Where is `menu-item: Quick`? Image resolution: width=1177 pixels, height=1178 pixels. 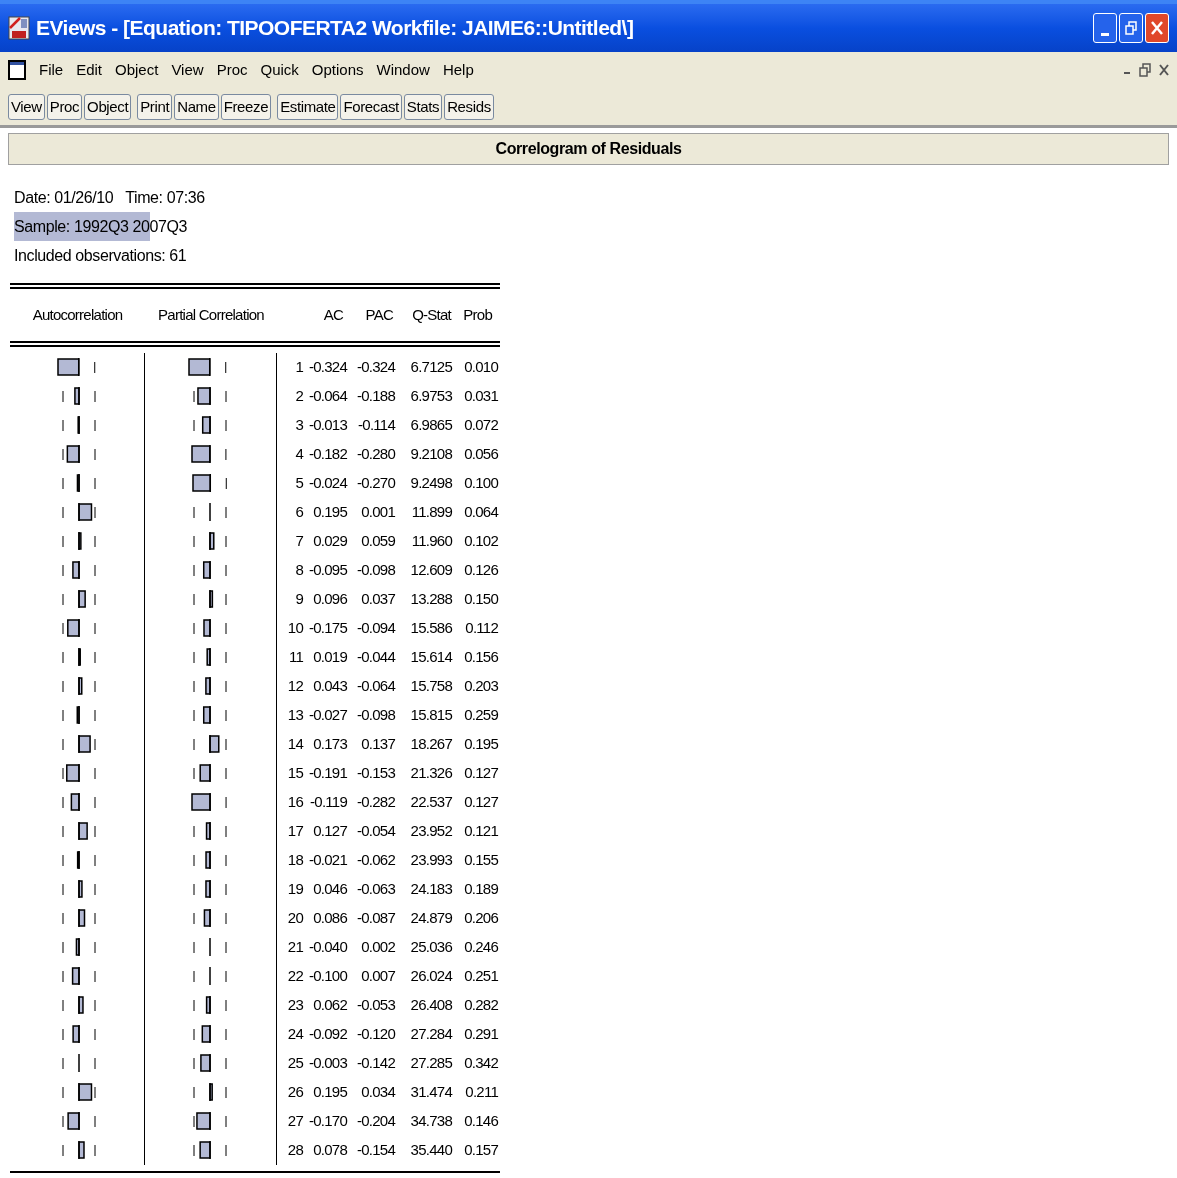 menu-item: Quick is located at coordinates (279, 70).